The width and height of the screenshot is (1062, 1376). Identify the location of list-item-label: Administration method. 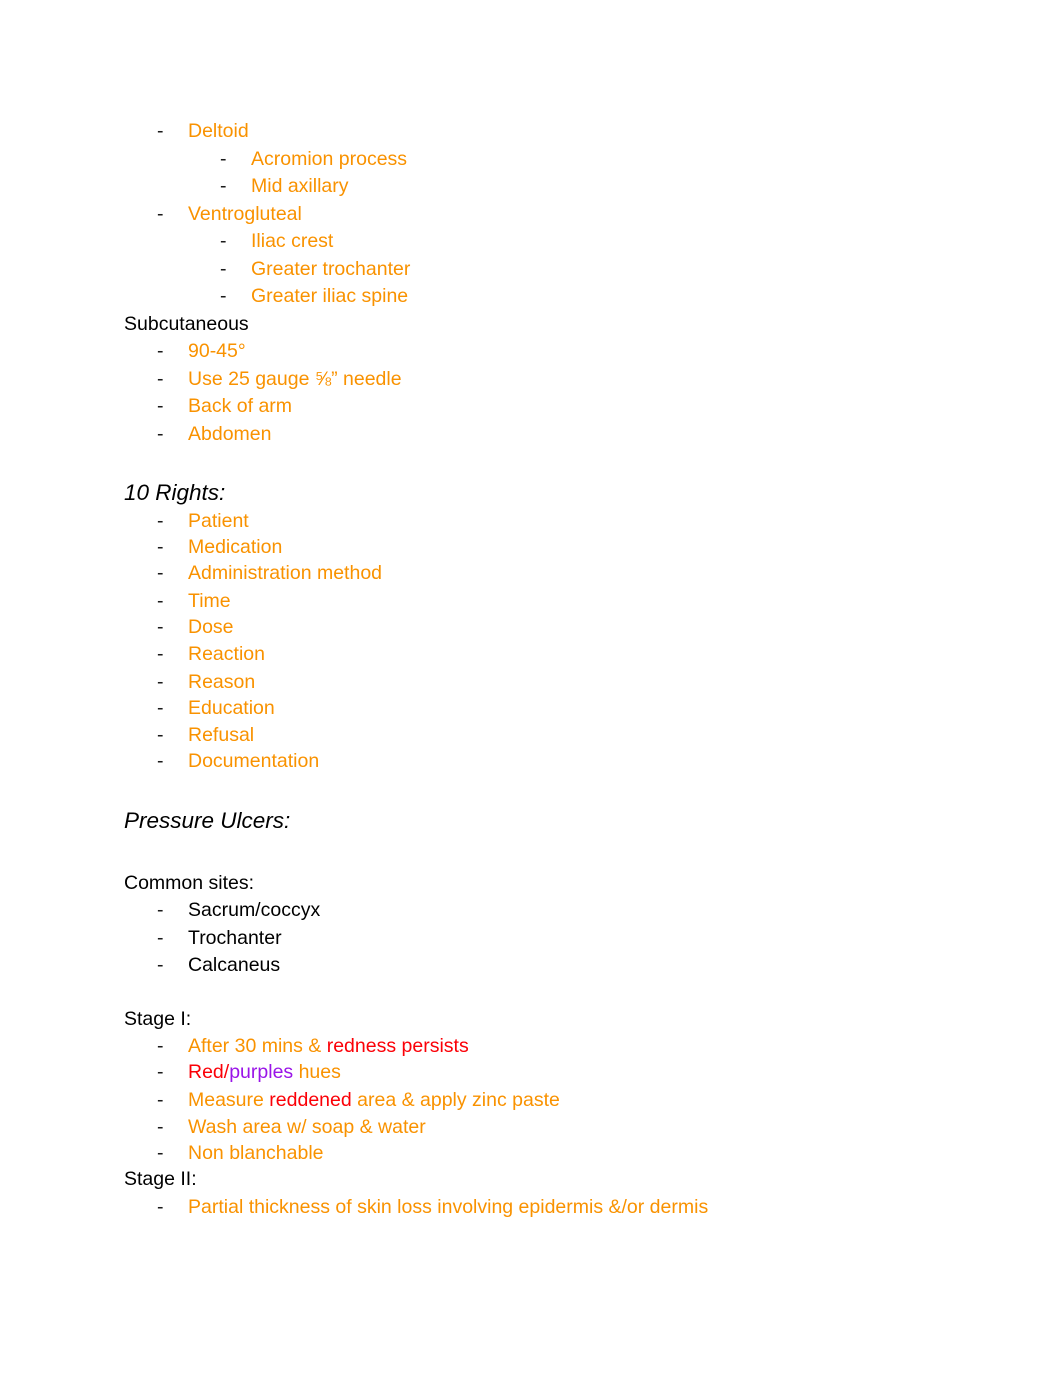
(285, 573).